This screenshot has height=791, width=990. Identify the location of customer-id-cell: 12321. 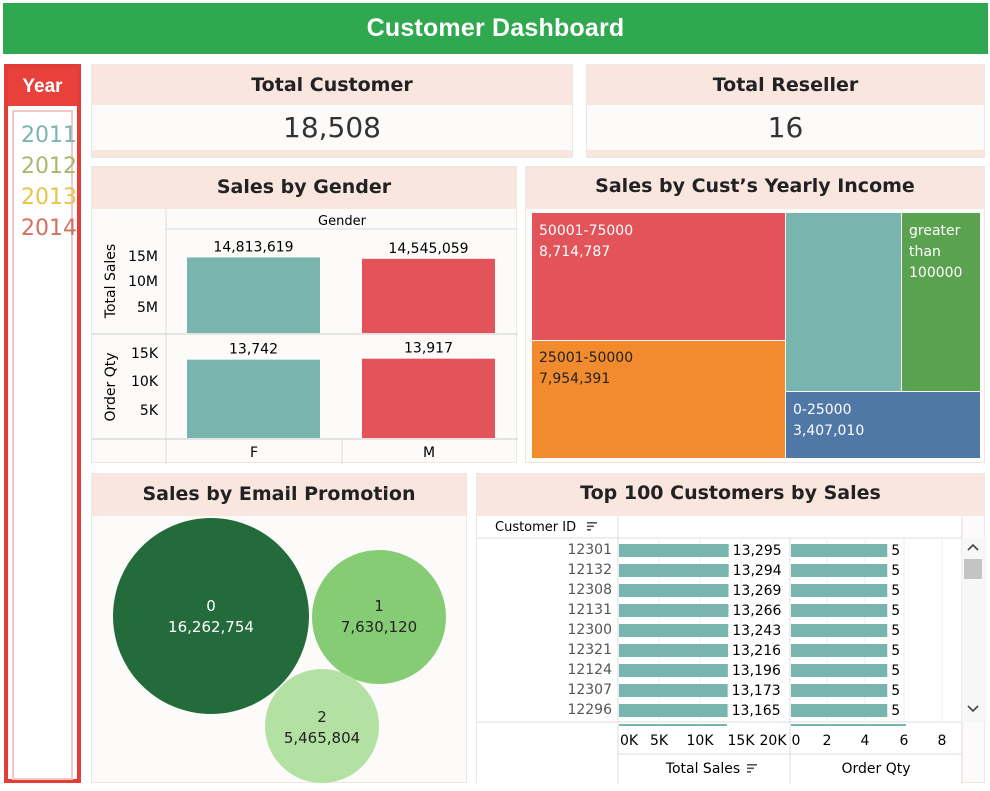
(589, 650).